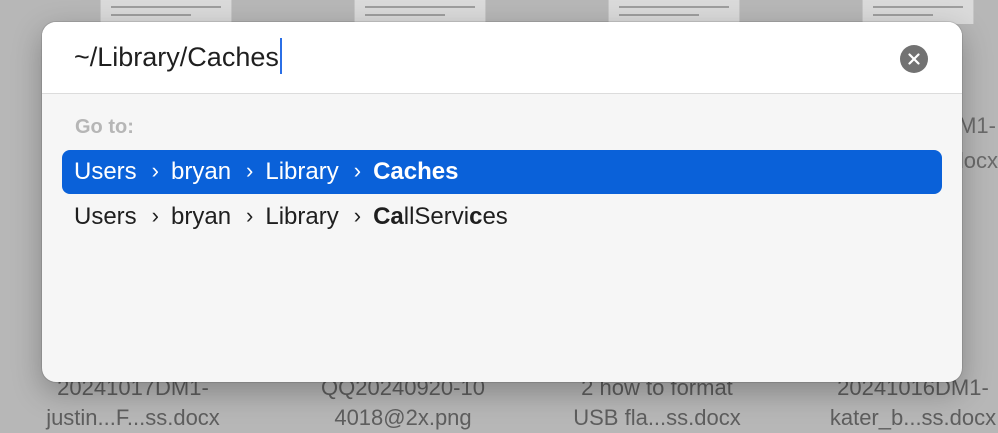 The width and height of the screenshot is (998, 433). Describe the element at coordinates (476, 216) in the screenshot. I see `match-highlight: c` at that location.